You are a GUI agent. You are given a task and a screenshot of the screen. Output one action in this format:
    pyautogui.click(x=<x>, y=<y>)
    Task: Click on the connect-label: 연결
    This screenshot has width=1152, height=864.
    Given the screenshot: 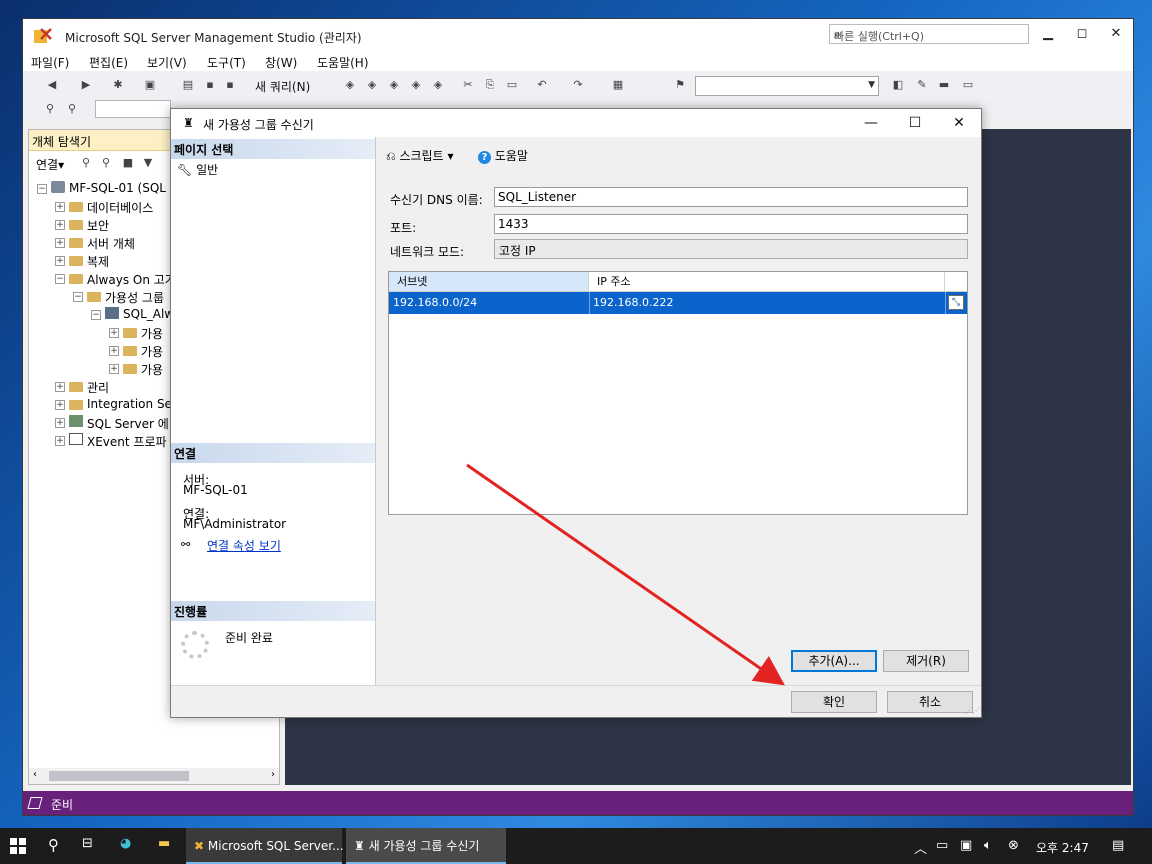 What is the action you would take?
    pyautogui.click(x=47, y=165)
    